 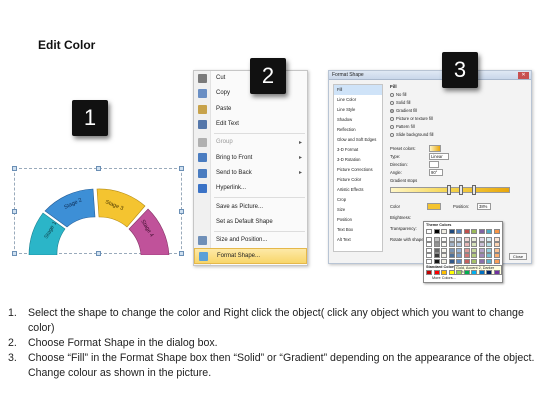 I want to click on category-item: Alt Text, so click(x=358, y=240).